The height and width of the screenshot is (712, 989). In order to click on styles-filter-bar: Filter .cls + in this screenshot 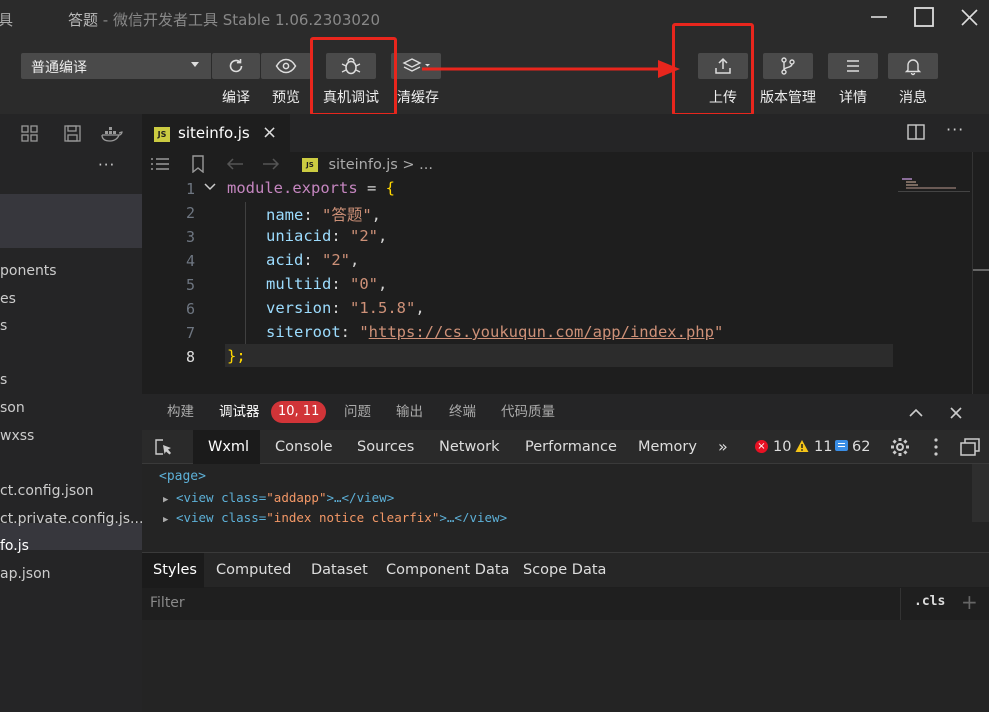, I will do `click(565, 604)`.